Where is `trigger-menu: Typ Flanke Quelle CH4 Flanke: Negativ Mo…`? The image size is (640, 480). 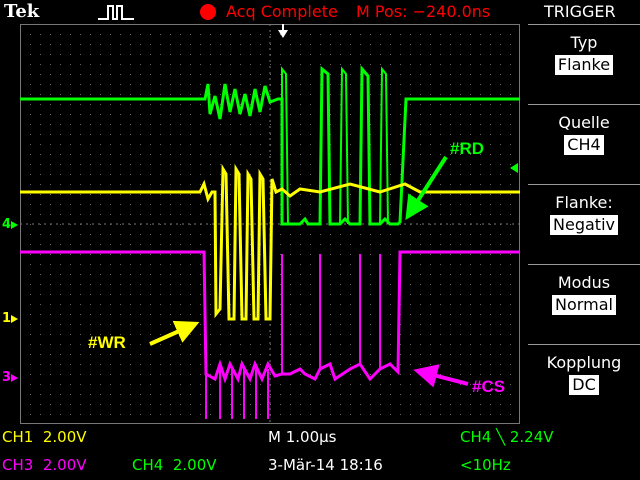
trigger-menu: Typ Flanke Quelle CH4 Flanke: Negativ Mo… is located at coordinates (584, 224).